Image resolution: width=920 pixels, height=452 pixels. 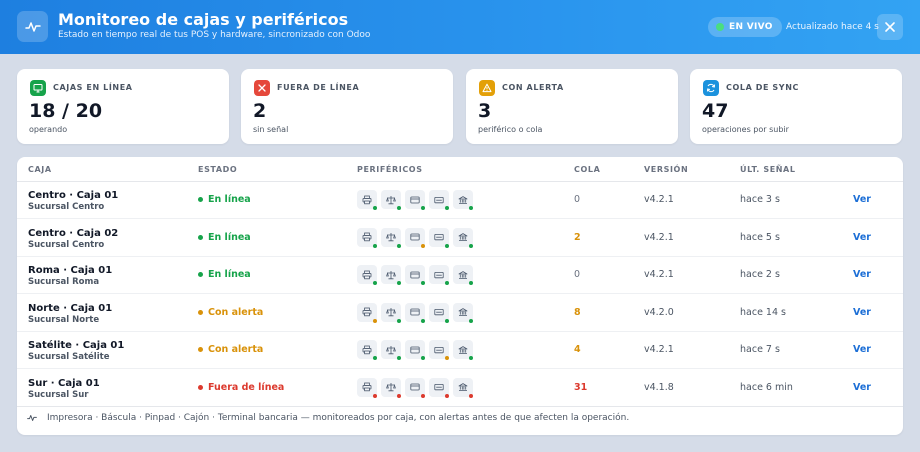 What do you see at coordinates (236, 349) in the screenshot?
I see `status-label: Con alerta` at bounding box center [236, 349].